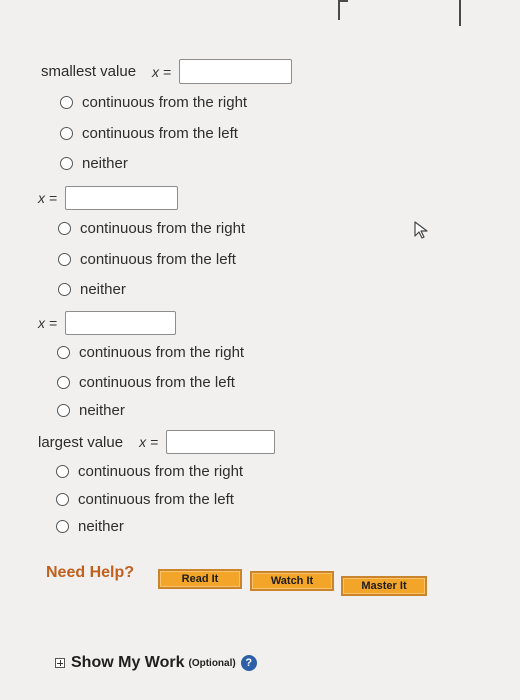 The width and height of the screenshot is (520, 700). I want to click on radio-option-1-left: continuous from the left, so click(149, 133).